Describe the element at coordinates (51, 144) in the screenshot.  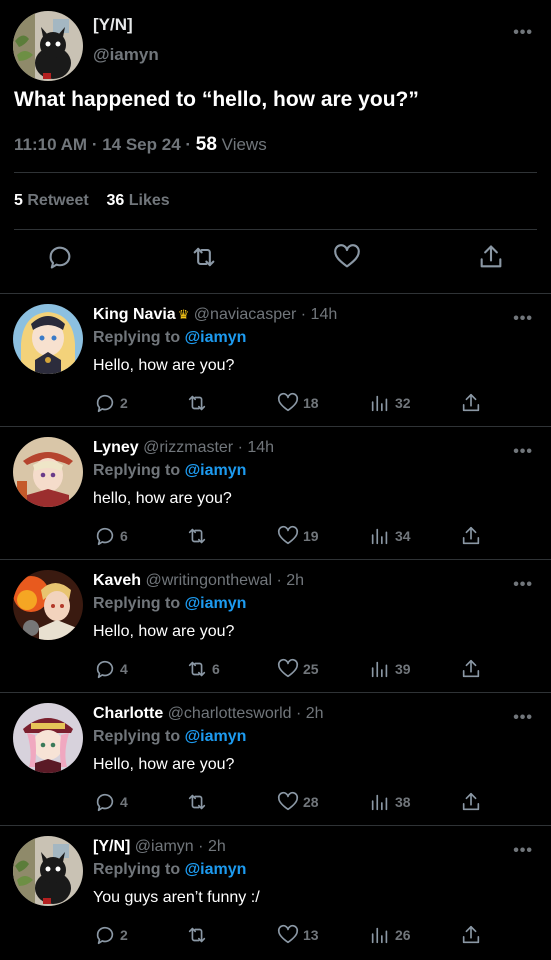
I see `tweet-time: 11:10 AM` at that location.